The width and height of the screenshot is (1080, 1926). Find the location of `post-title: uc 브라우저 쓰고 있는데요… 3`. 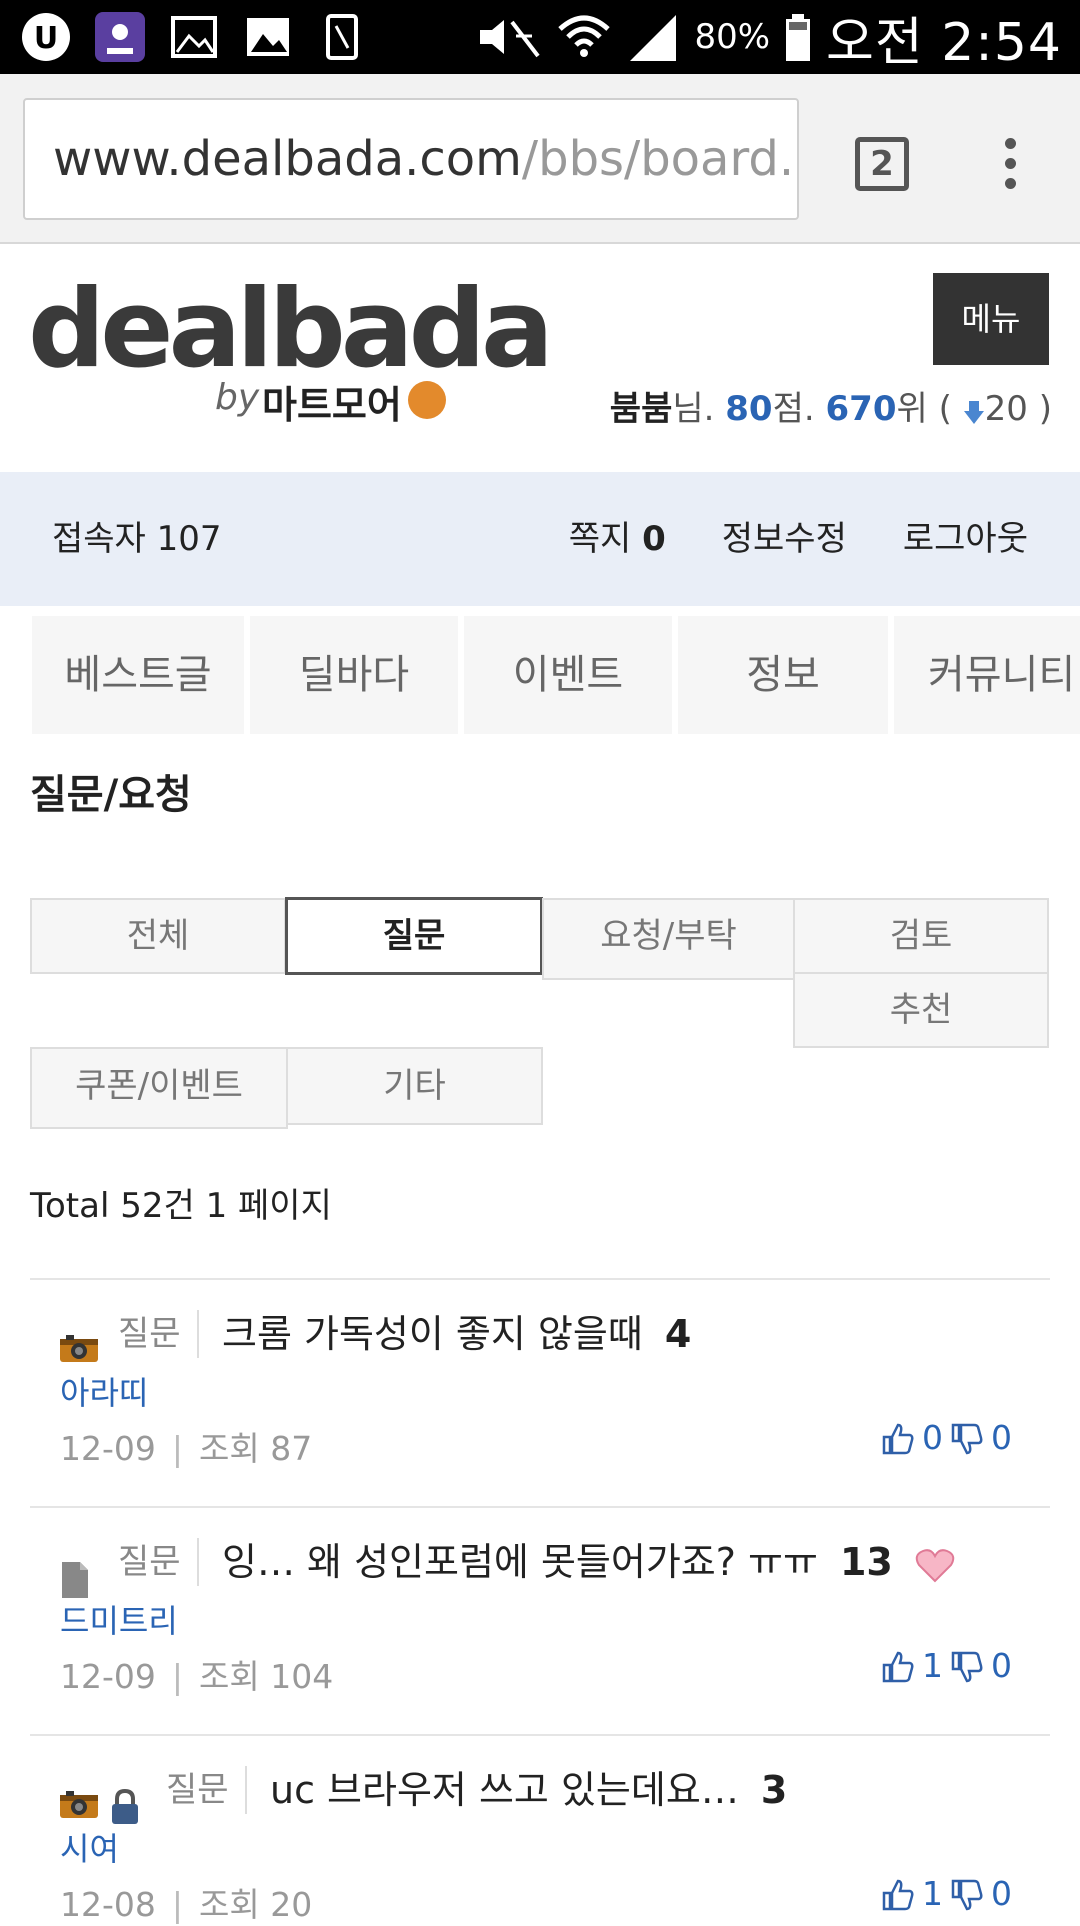

post-title: uc 브라우저 쓰고 있는데요… 3 is located at coordinates (528, 1790).